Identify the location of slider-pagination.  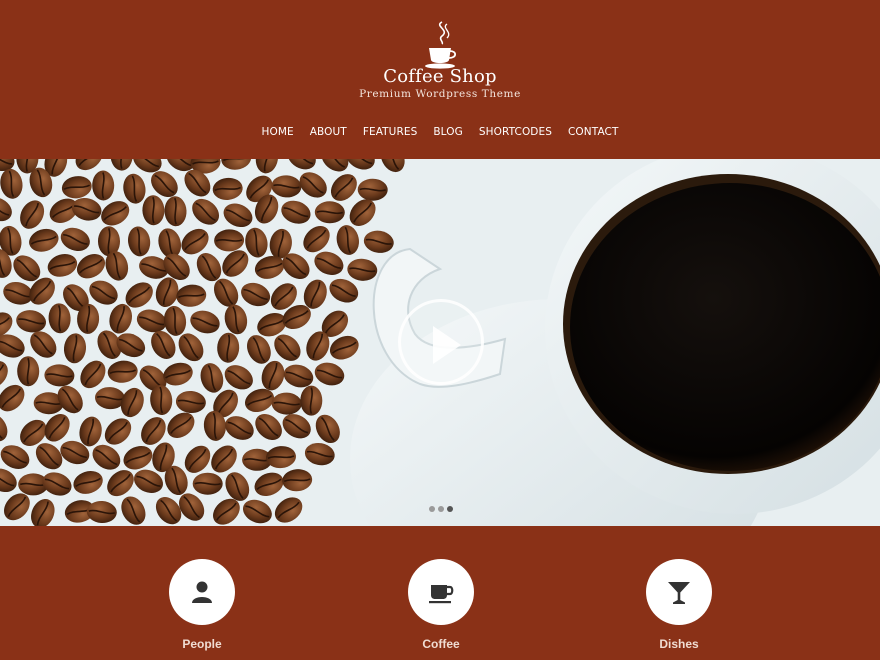
(442, 509).